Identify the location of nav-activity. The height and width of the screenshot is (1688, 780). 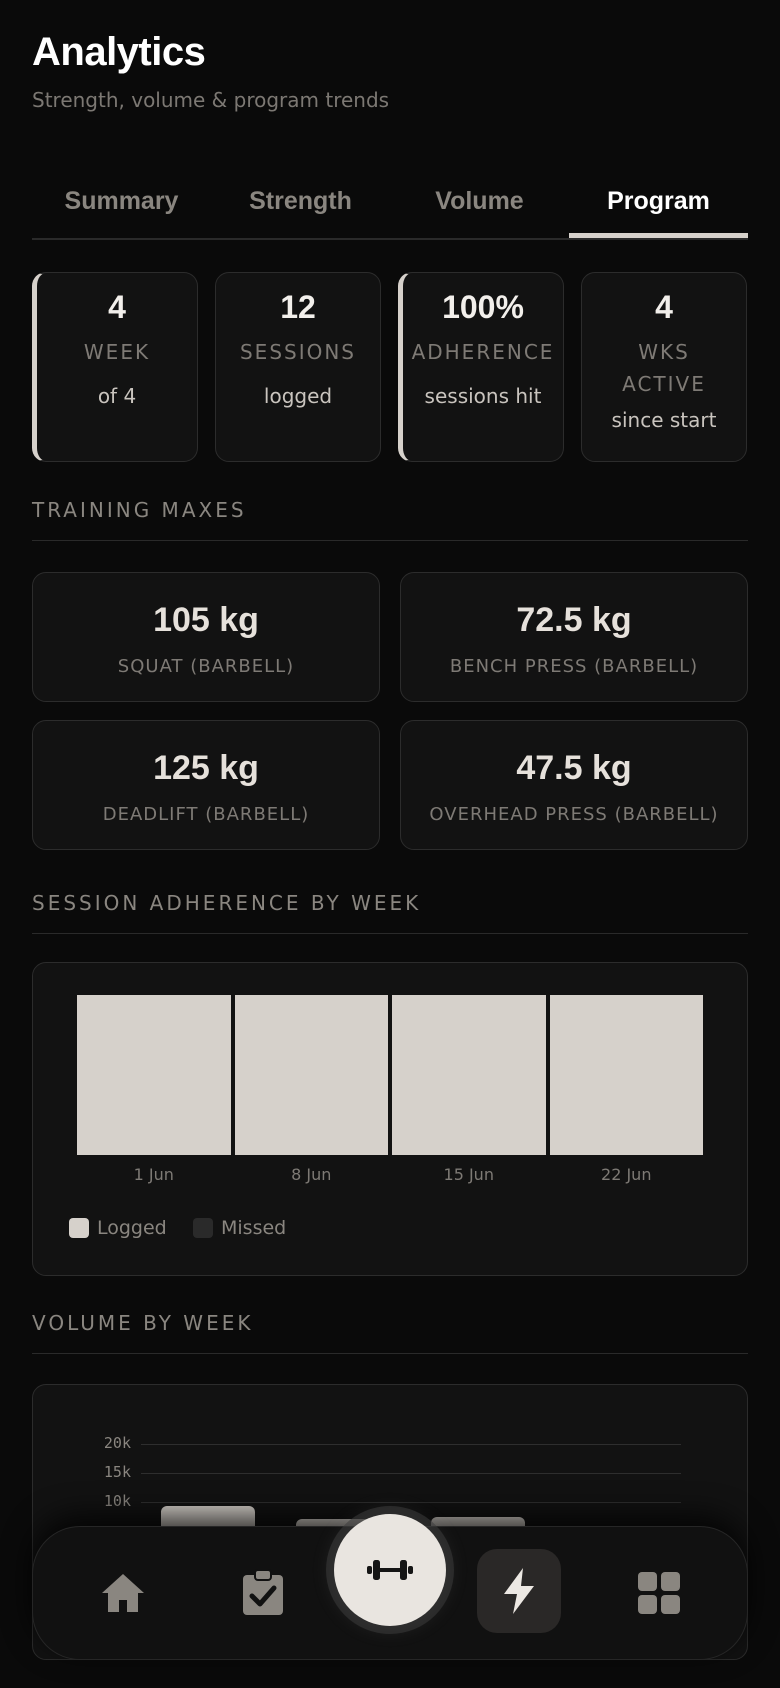
(519, 1591).